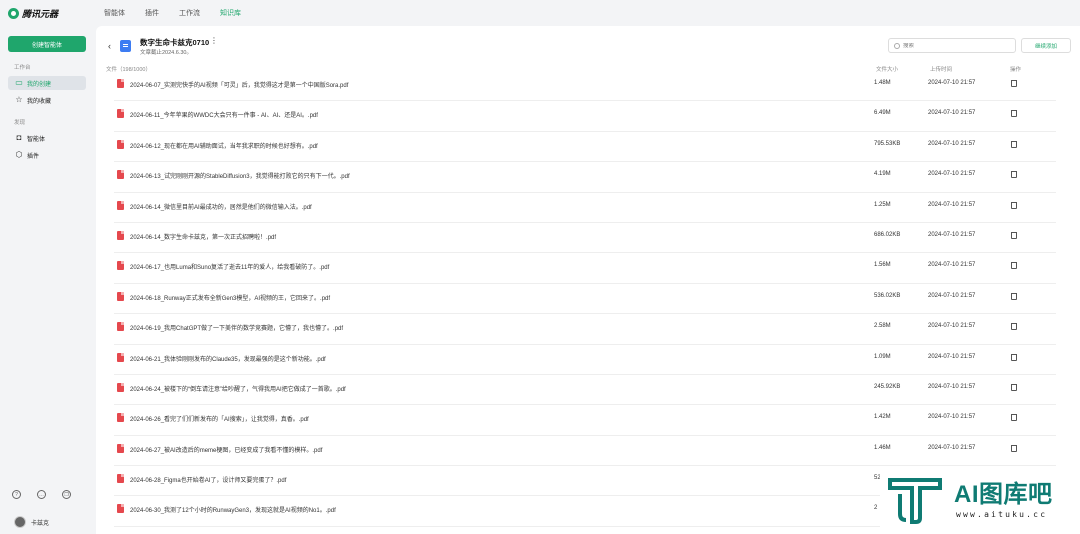  I want to click on top-nav: 智能体 插件 工作流 知识库, so click(168, 13).